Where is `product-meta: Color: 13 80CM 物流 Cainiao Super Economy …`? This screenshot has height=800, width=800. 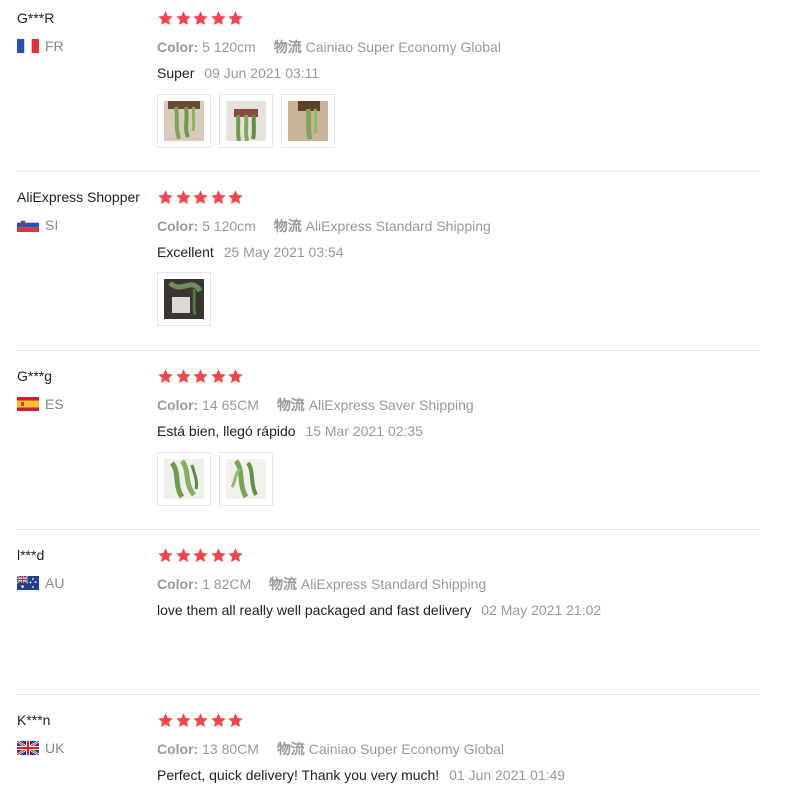
product-meta: Color: 13 80CM 物流 Cainiao Super Economy … is located at coordinates (330, 749).